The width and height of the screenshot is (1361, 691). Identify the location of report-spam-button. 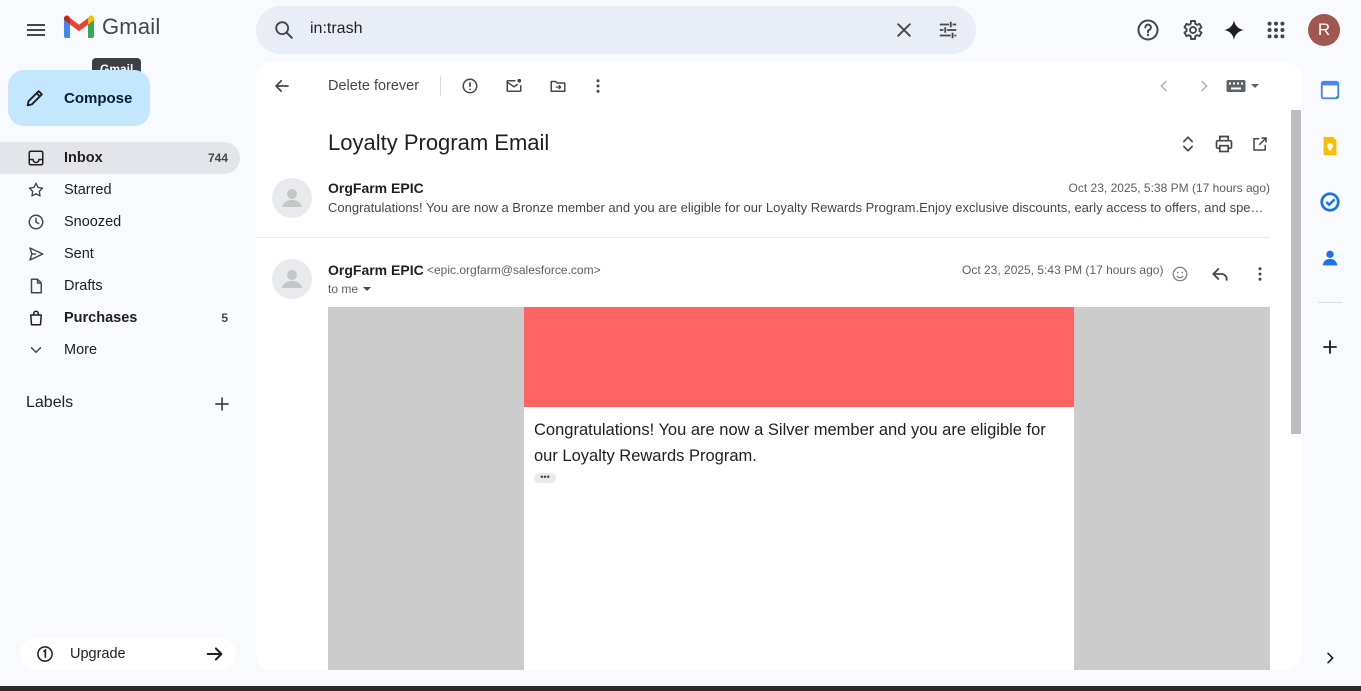
(470, 86).